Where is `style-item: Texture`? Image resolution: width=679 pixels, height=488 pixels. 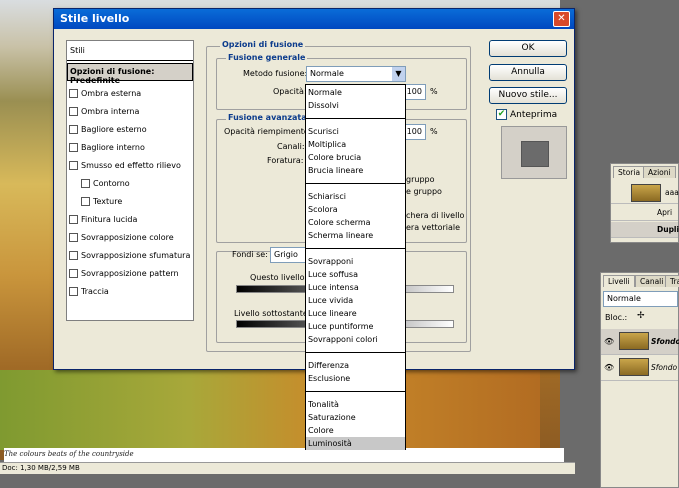 style-item: Texture is located at coordinates (130, 202).